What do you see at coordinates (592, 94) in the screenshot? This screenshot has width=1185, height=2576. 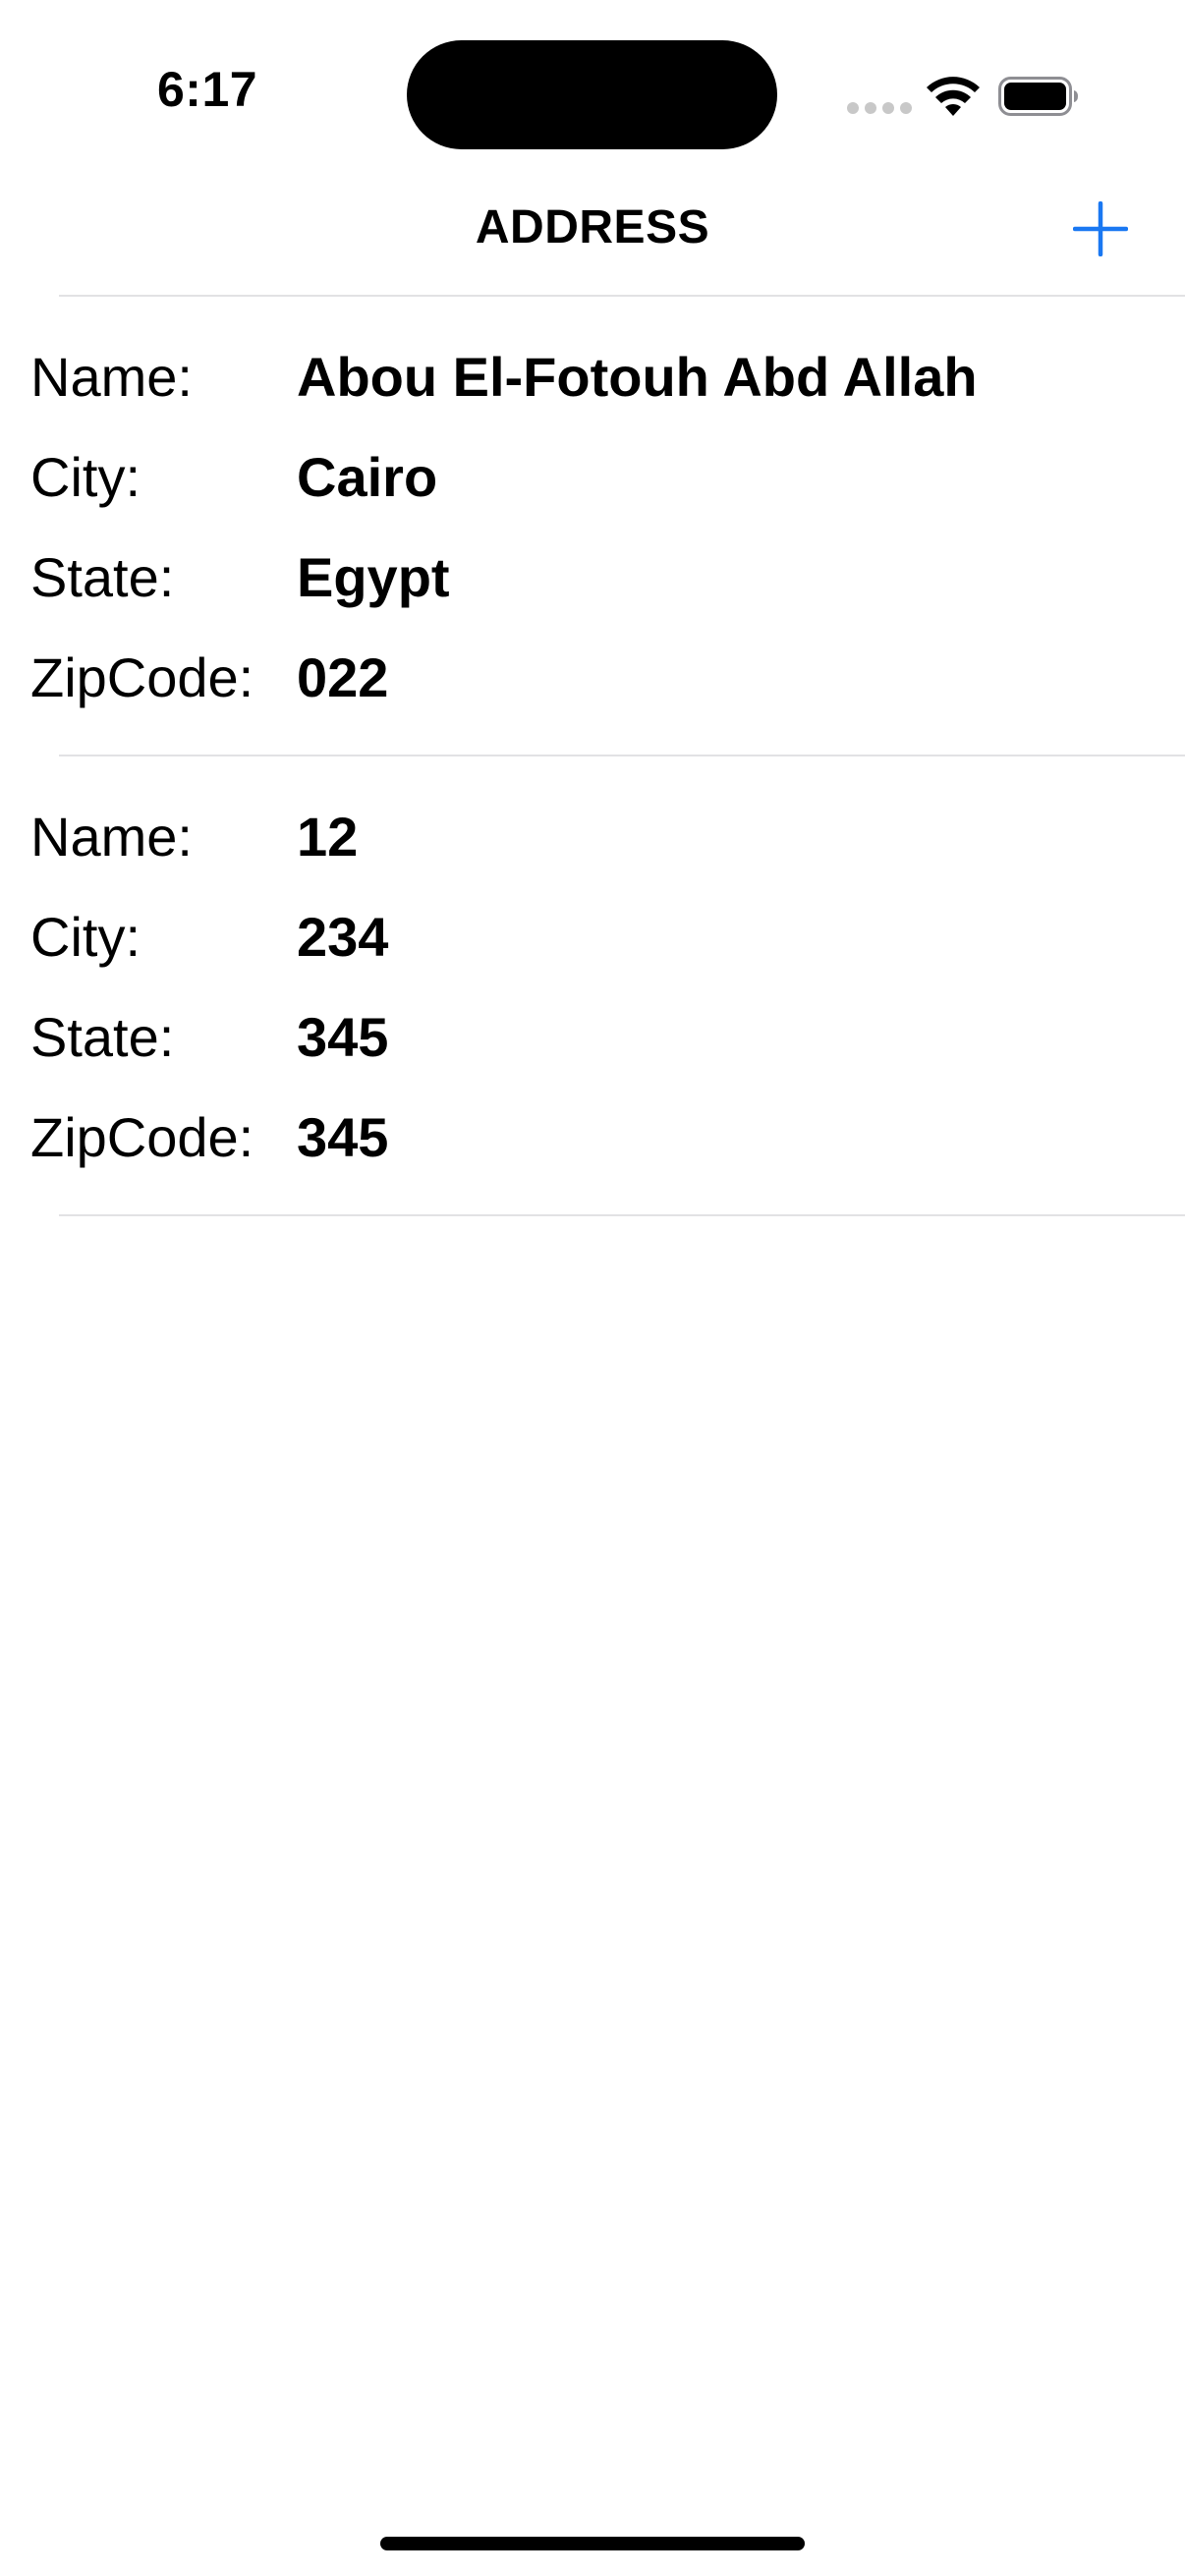 I see `dynamic-island` at bounding box center [592, 94].